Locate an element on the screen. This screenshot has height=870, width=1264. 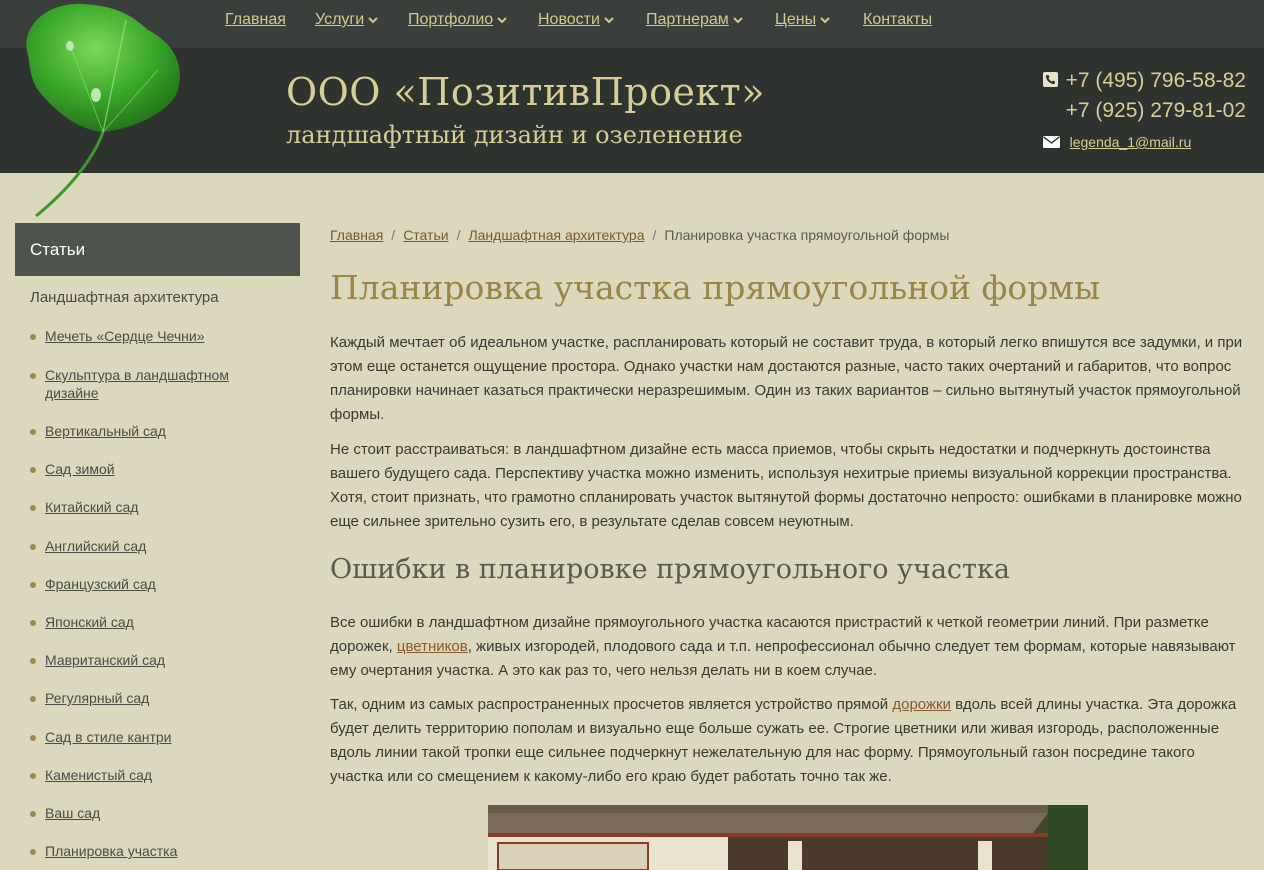
paths-link: дорожки is located at coordinates (921, 704).